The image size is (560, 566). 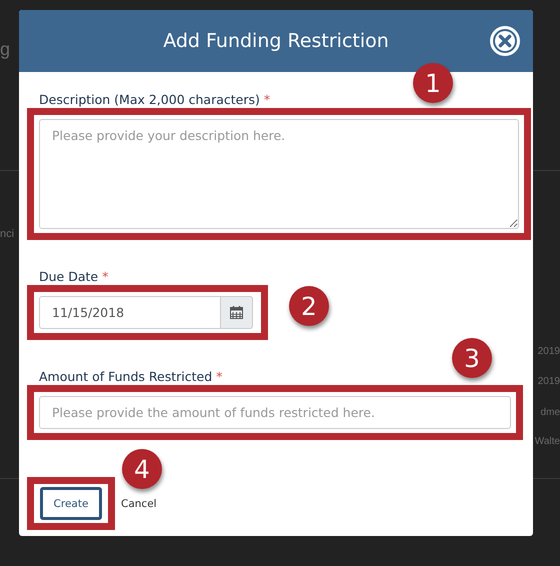 I want to click on background-text: dme, so click(x=550, y=413).